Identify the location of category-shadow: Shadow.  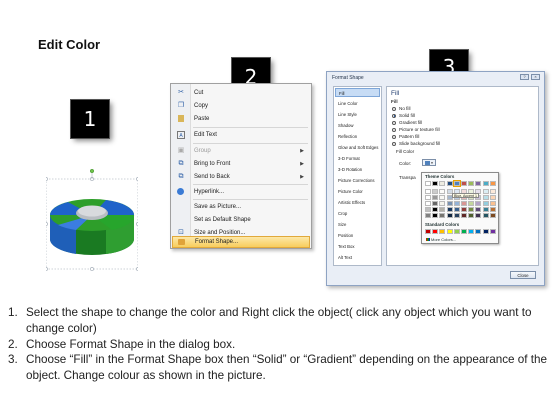
(357, 125).